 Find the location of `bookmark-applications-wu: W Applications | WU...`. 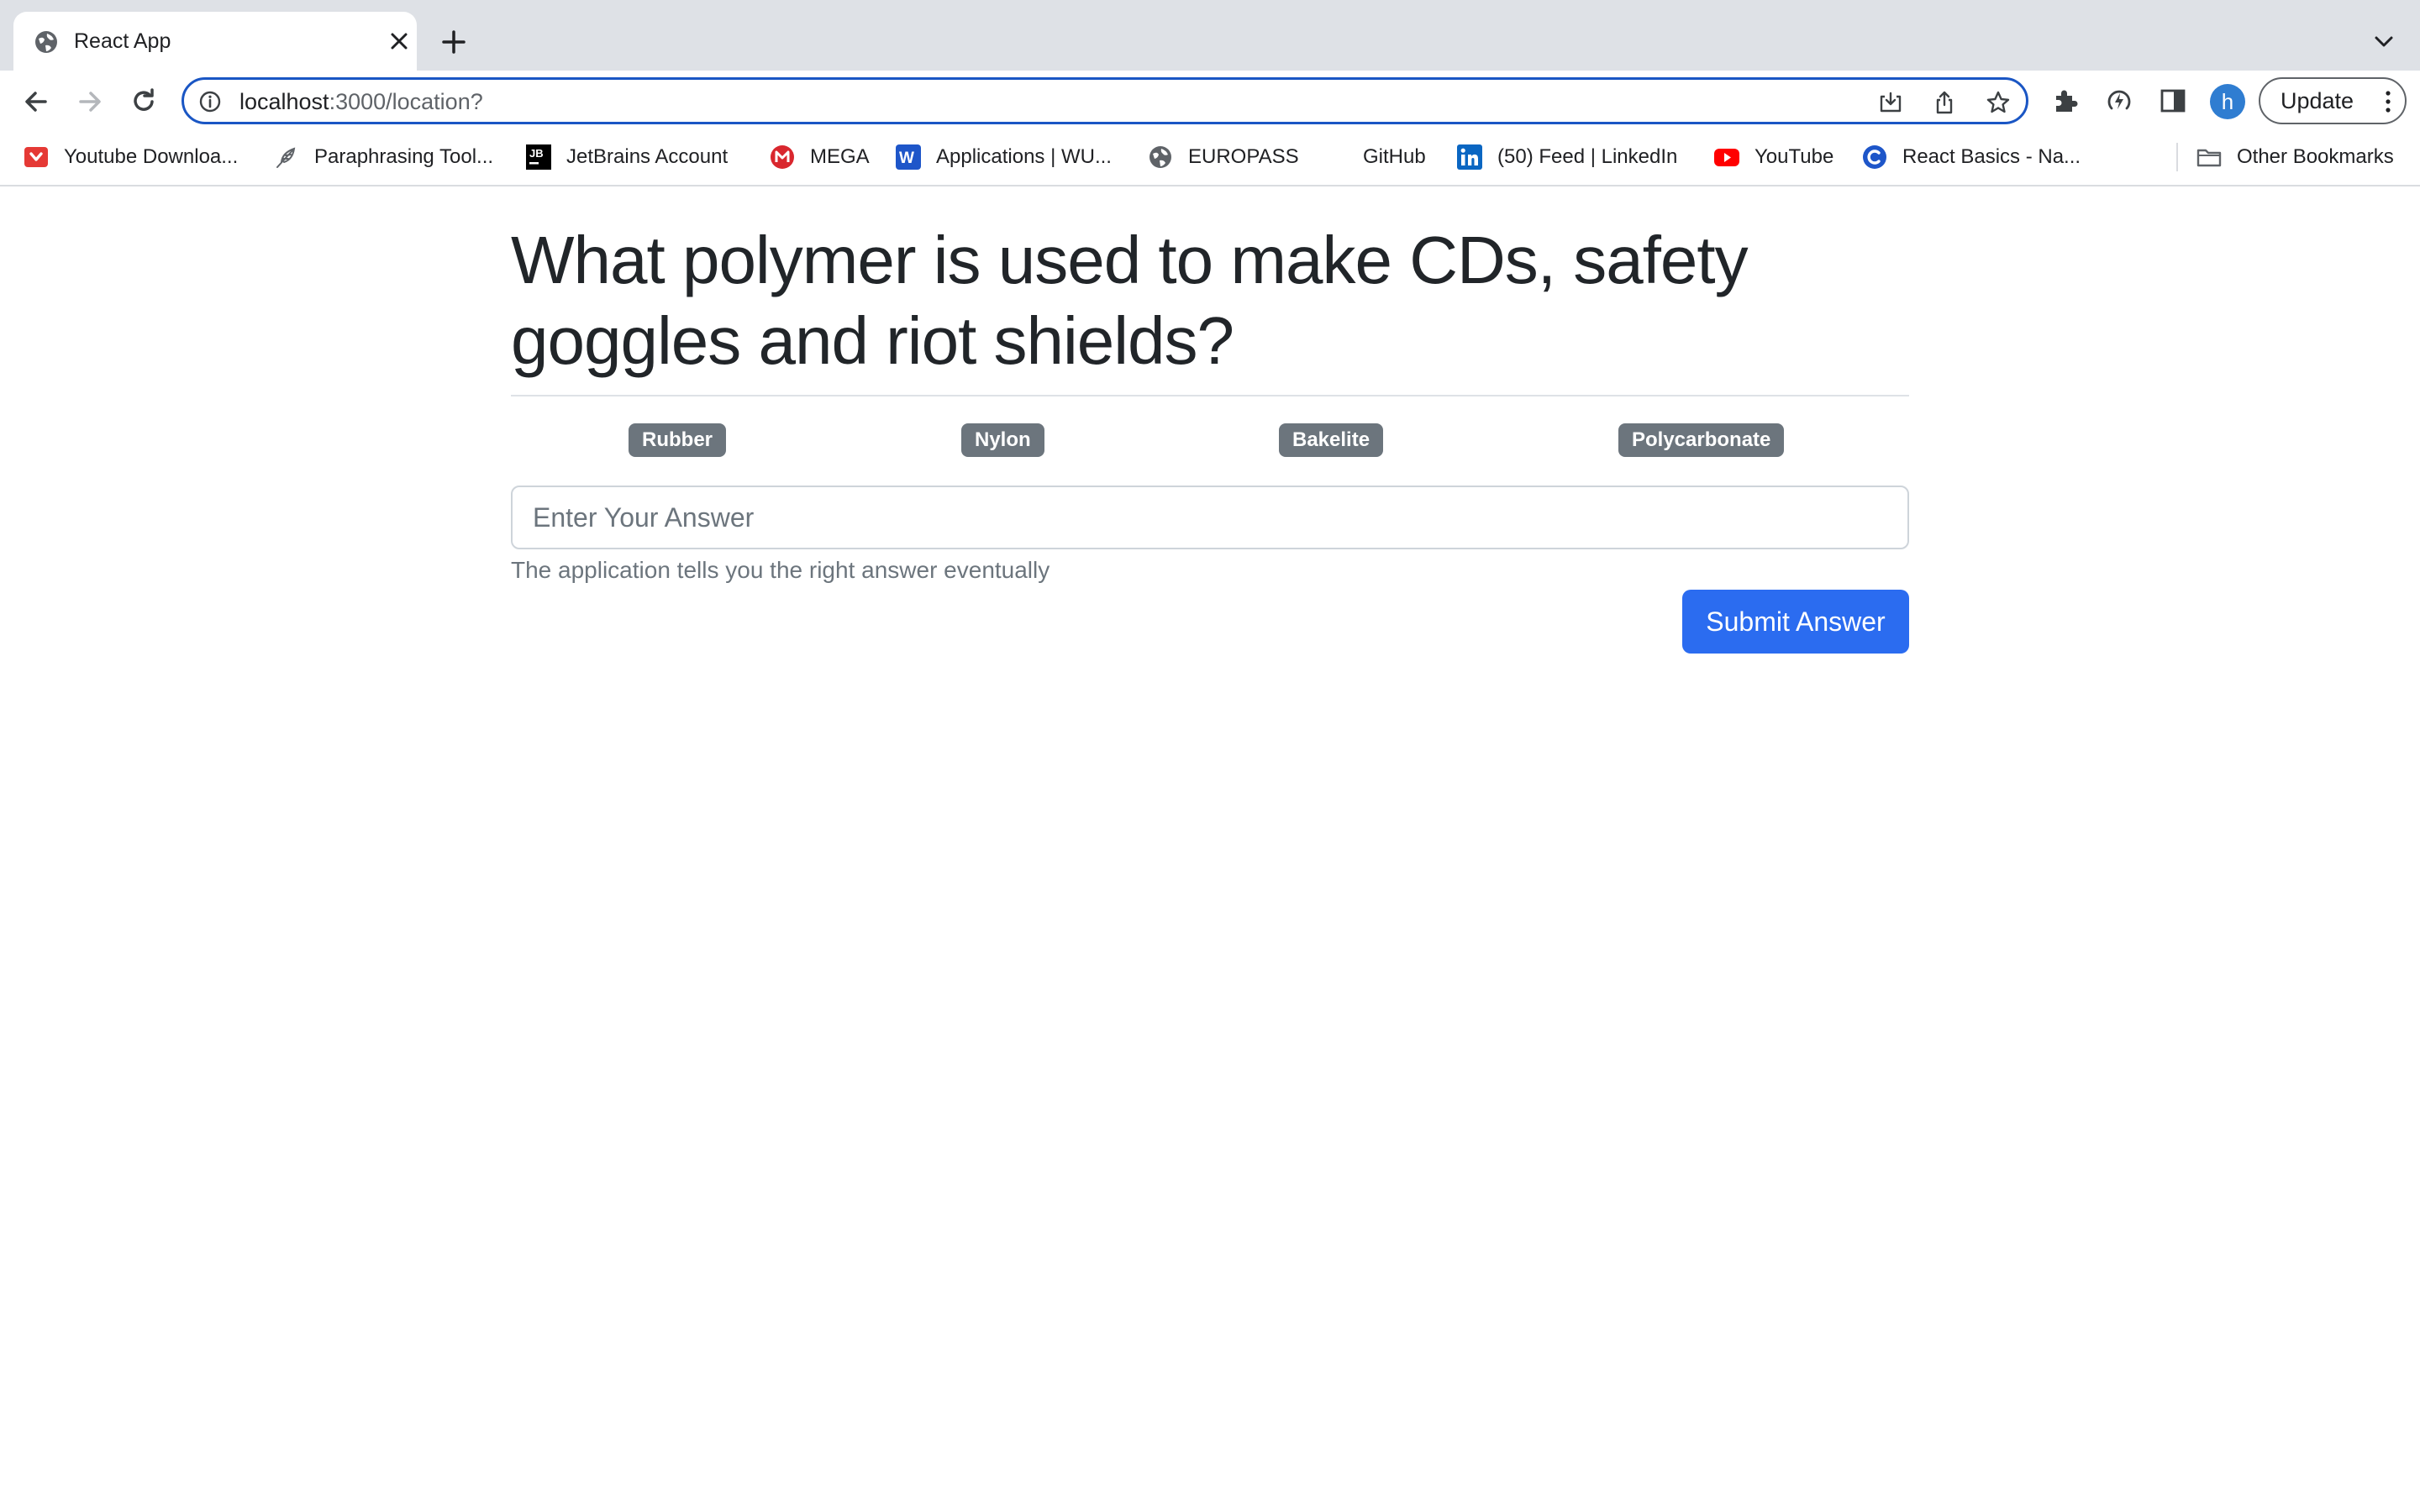

bookmark-applications-wu: W Applications | WU... is located at coordinates (1004, 157).